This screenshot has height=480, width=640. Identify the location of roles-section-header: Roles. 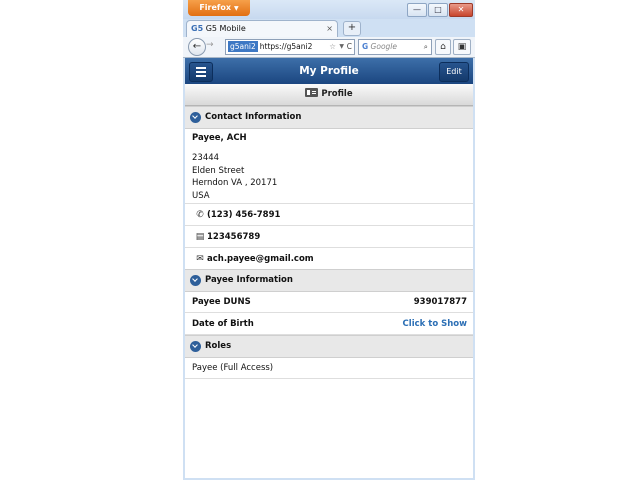
(329, 346).